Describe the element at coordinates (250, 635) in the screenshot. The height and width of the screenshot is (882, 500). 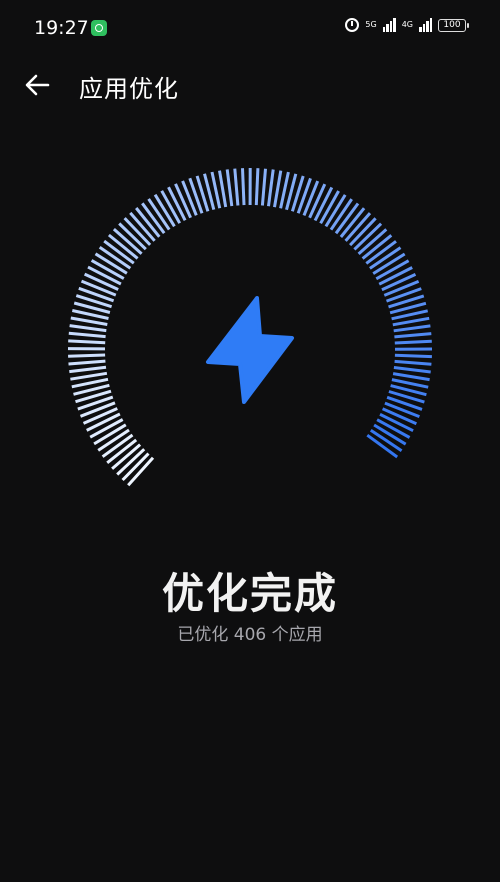
I see `result-subtitle: 已优化 406 个应用` at that location.